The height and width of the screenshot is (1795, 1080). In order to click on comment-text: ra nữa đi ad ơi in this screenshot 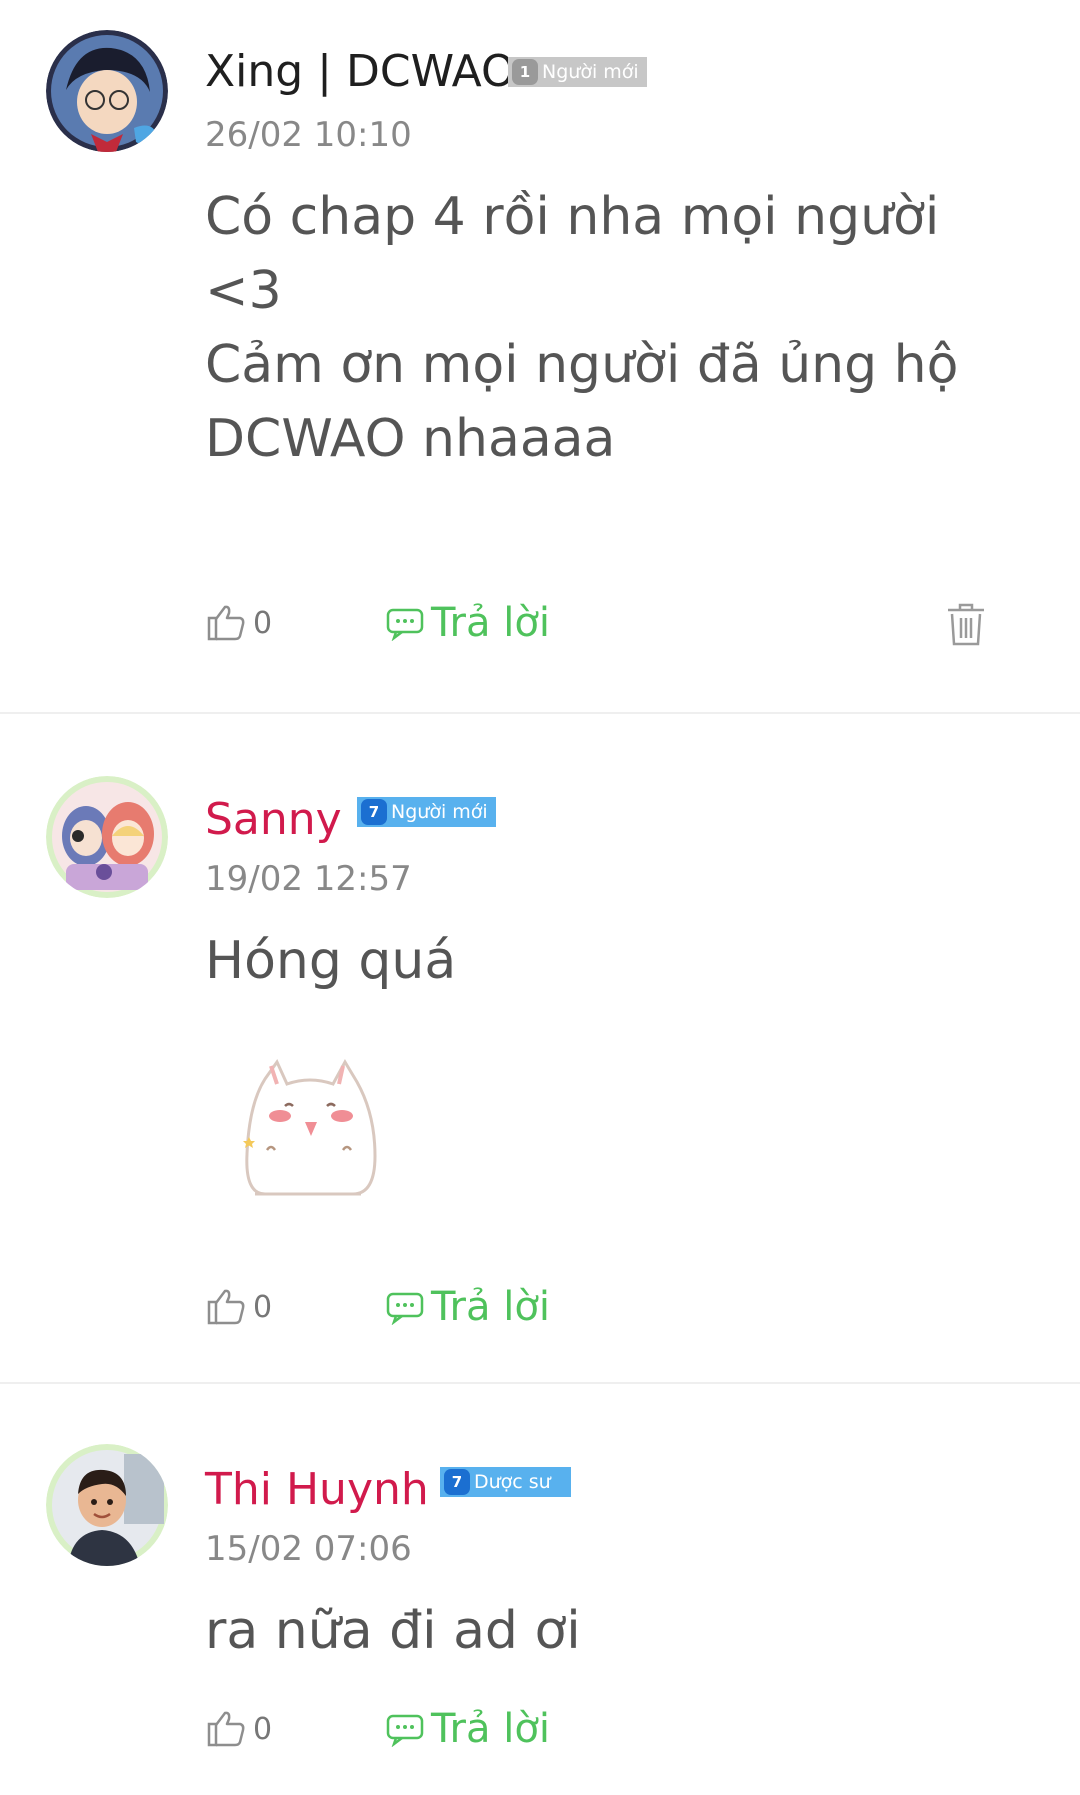, I will do `click(393, 1631)`.